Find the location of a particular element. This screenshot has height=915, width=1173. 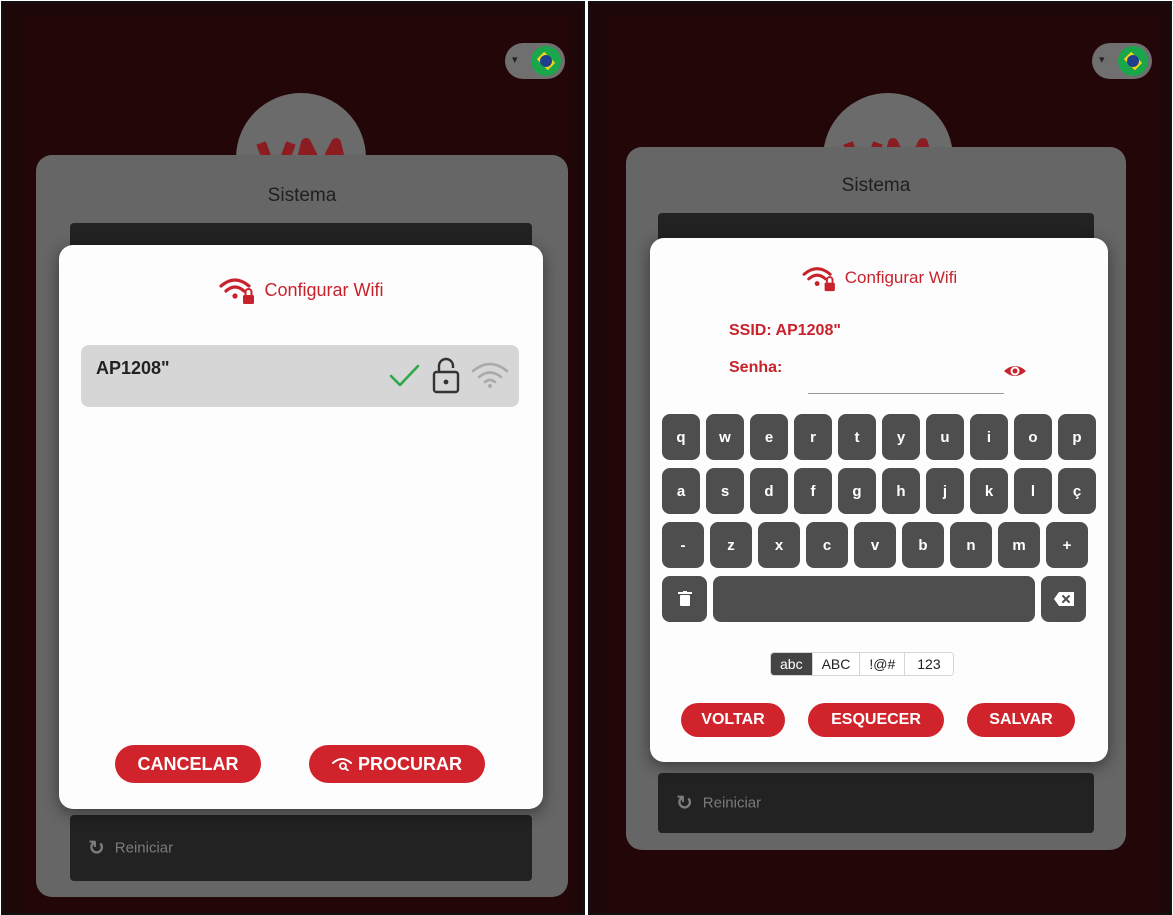

keyboard-row: - z x c v b n m + is located at coordinates (879, 545).